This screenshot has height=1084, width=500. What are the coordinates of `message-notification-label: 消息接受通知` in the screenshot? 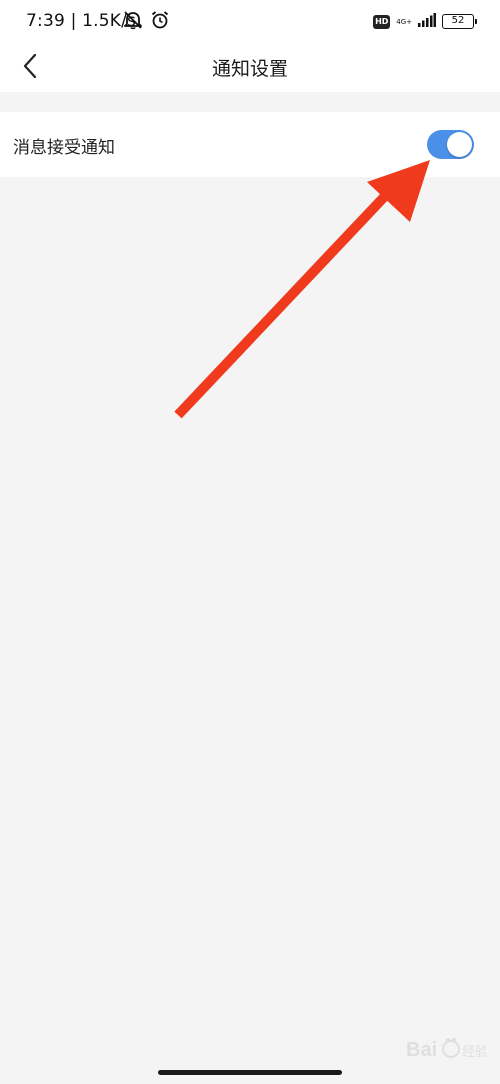 It's located at (64, 148).